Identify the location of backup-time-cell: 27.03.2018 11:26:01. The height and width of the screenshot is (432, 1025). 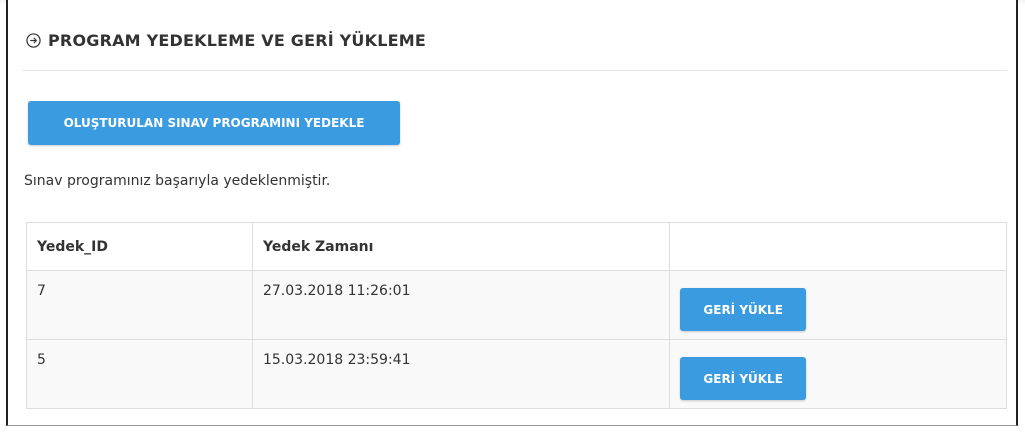
(461, 305).